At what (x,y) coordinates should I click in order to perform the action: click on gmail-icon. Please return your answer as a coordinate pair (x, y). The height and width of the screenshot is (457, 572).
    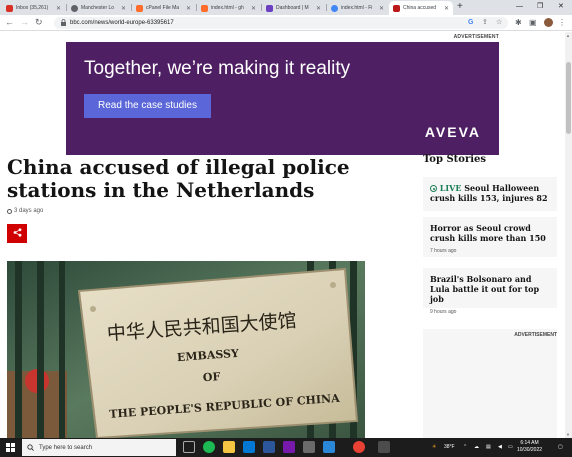
    Looking at the image, I should click on (9, 8).